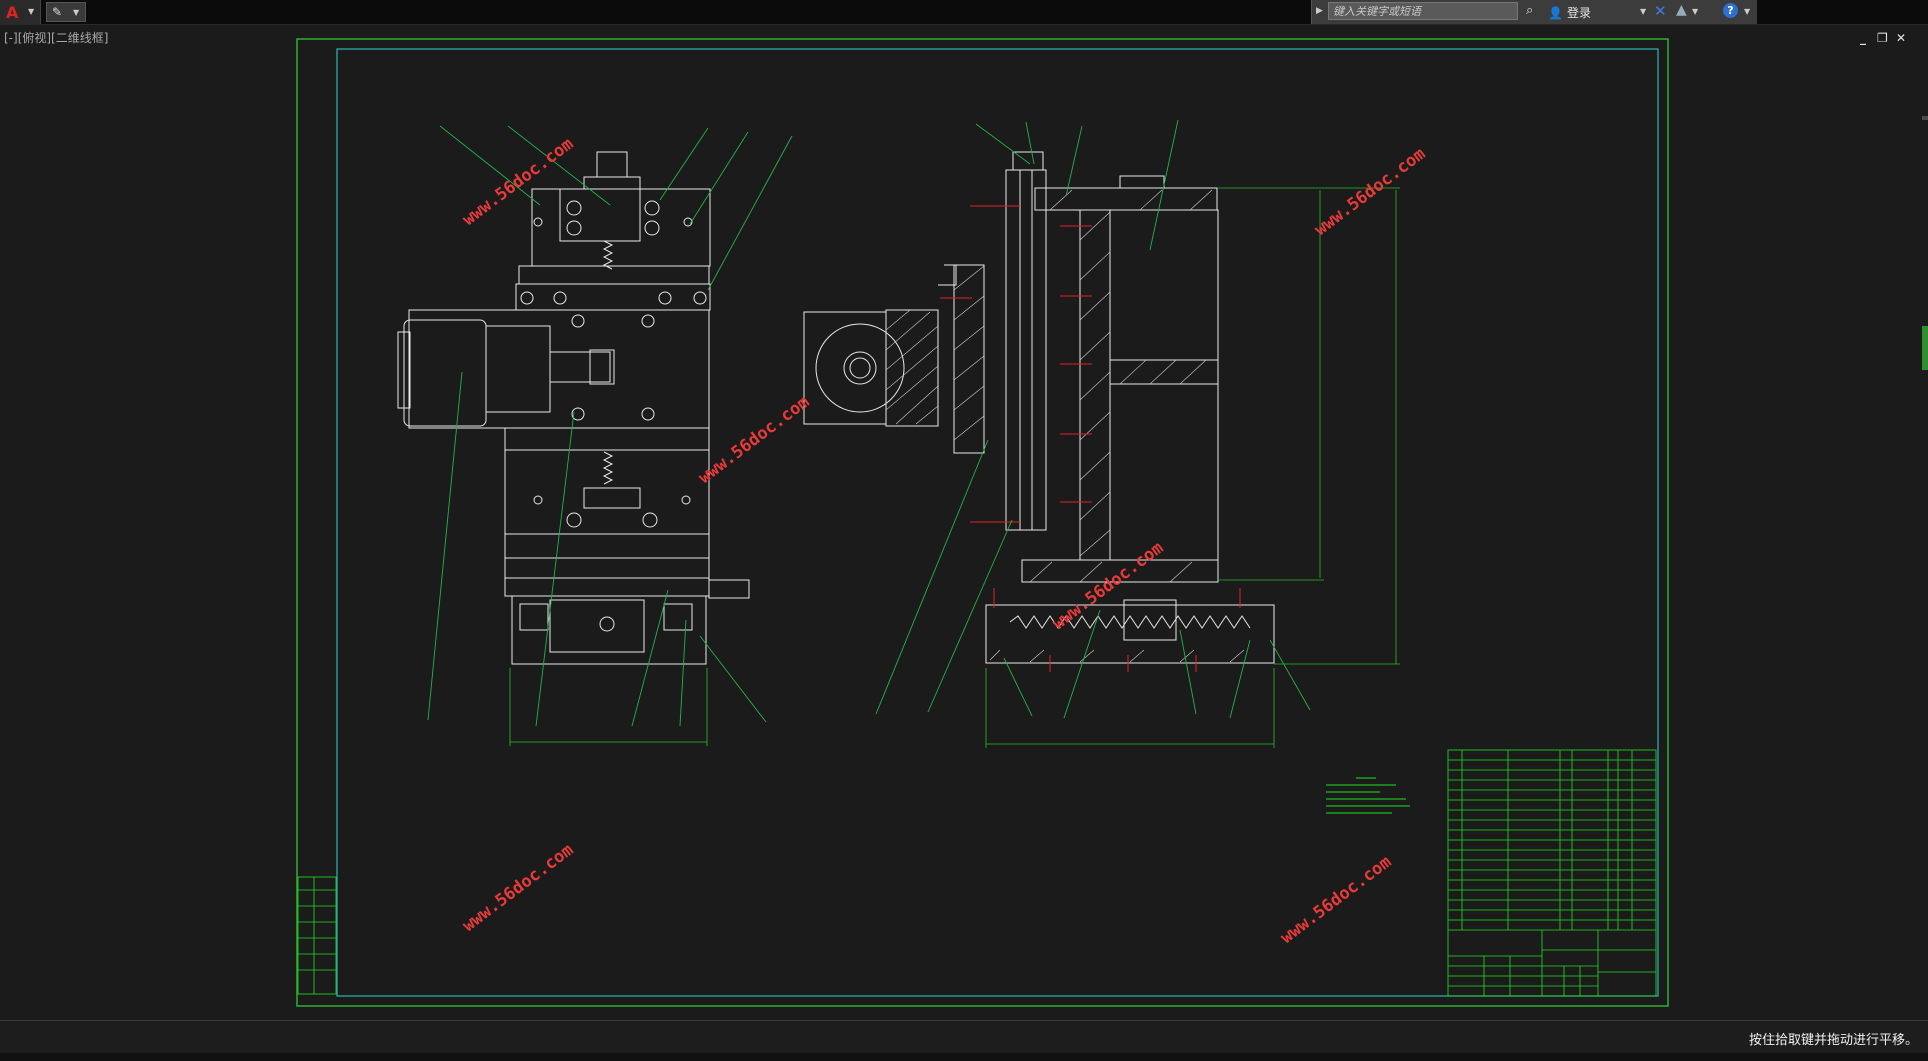 This screenshot has height=1061, width=1928. What do you see at coordinates (1552, 873) in the screenshot?
I see `parts-list-table` at bounding box center [1552, 873].